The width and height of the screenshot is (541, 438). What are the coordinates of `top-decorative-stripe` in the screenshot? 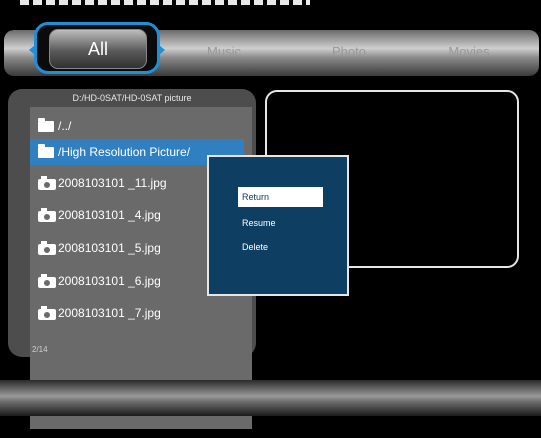 It's located at (165, 2).